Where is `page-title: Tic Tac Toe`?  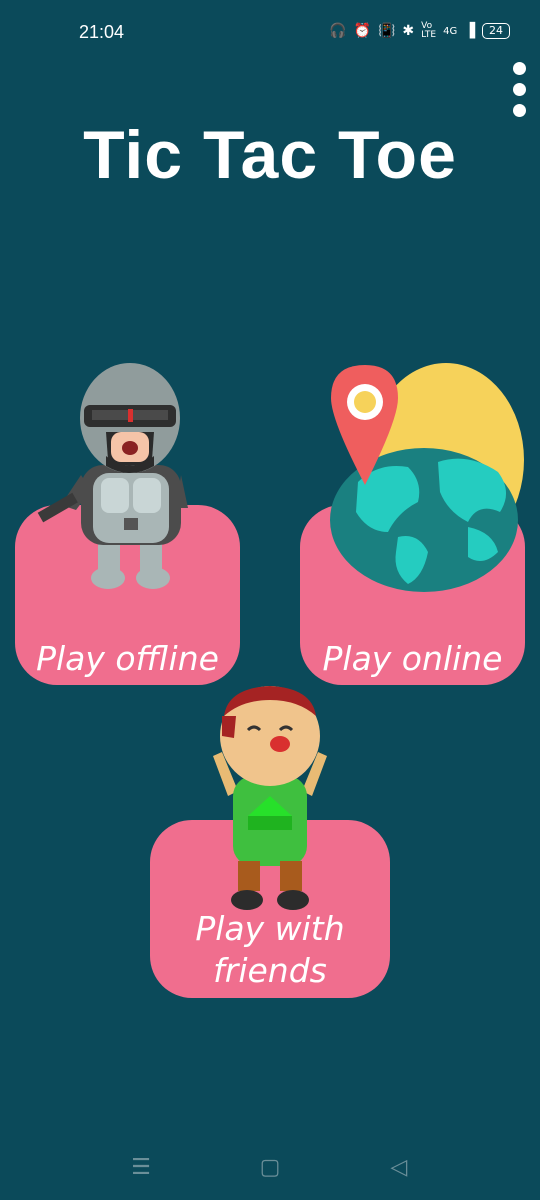
page-title: Tic Tac Toe is located at coordinates (270, 155).